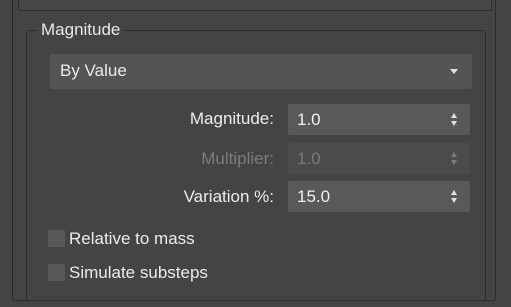 The height and width of the screenshot is (307, 511). Describe the element at coordinates (379, 119) in the screenshot. I see `magnitude-spinner: 1.0` at that location.